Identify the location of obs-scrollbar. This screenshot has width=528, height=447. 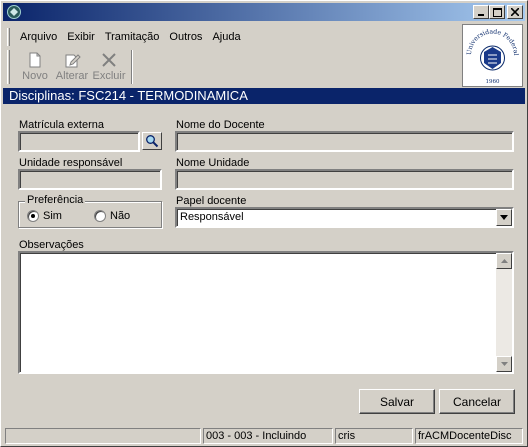
(504, 312).